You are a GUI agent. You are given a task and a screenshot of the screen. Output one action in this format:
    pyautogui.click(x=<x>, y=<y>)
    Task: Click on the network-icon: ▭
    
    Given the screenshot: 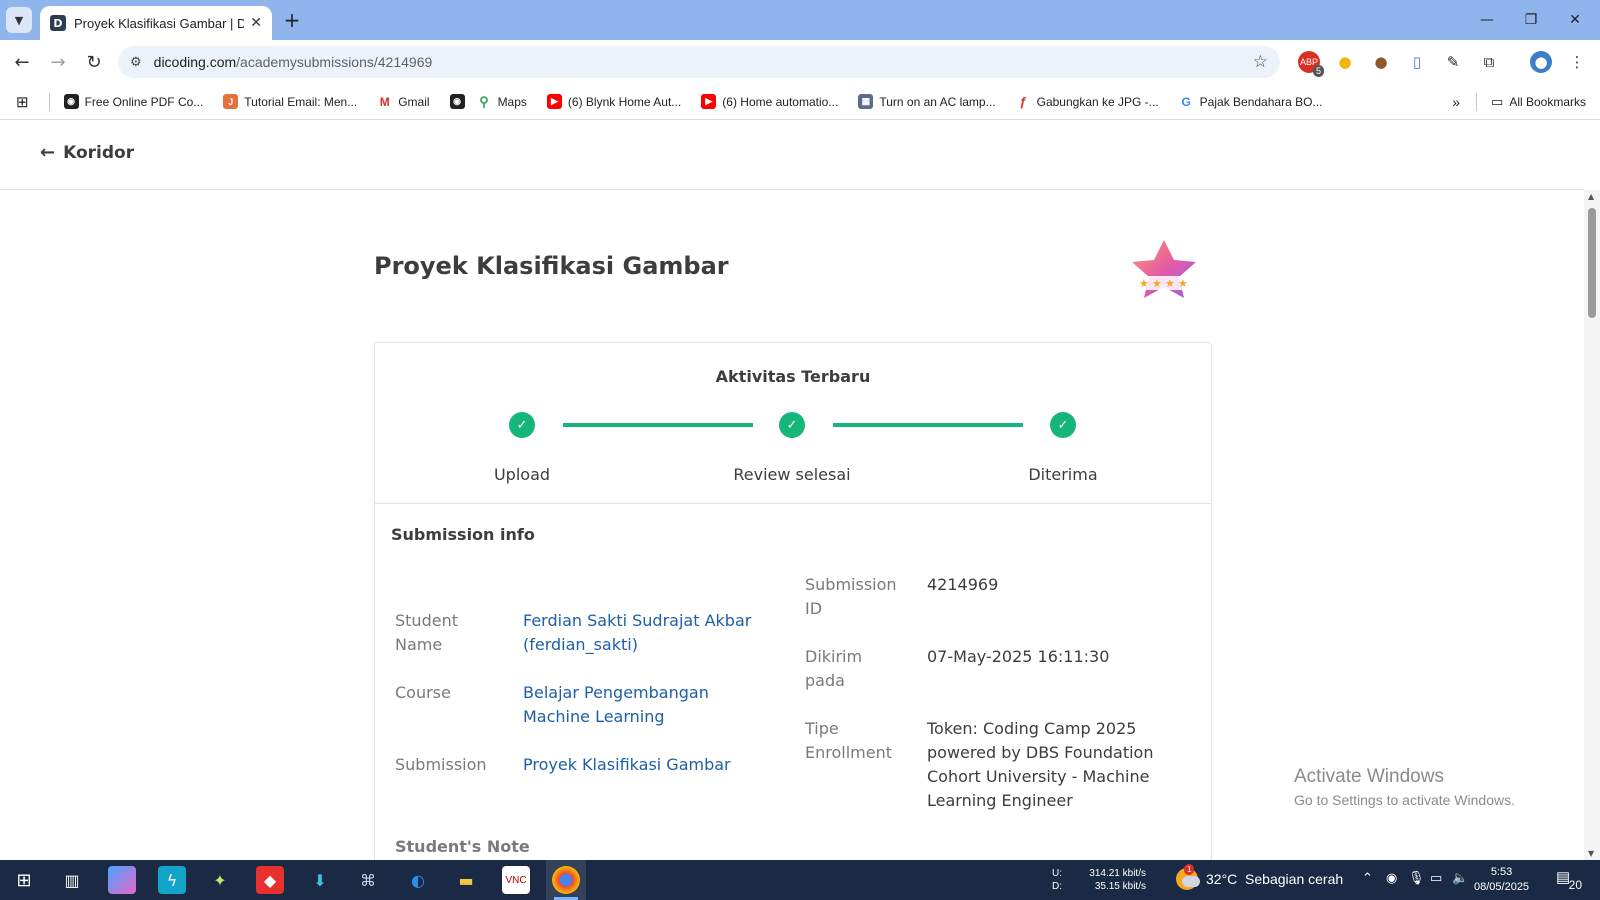 What is the action you would take?
    pyautogui.click(x=1436, y=878)
    